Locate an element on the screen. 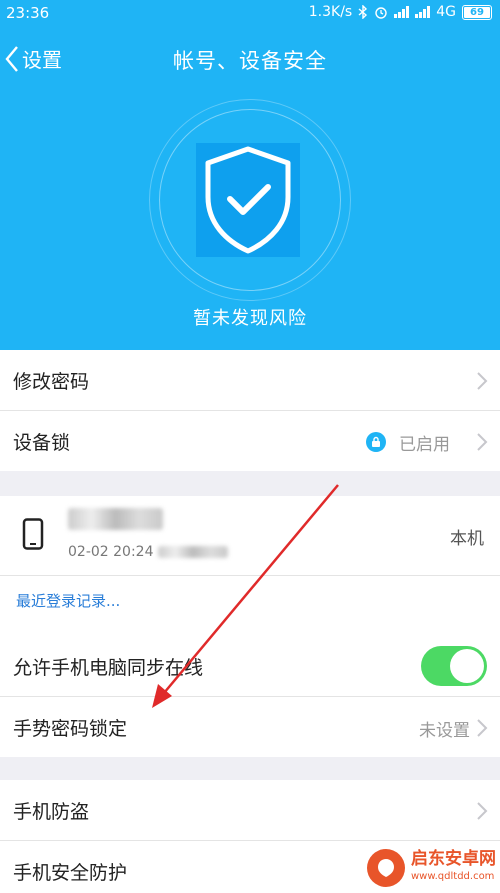 This screenshot has height=893, width=500. watermark: 启东安卓网 www.qdltdd.com is located at coordinates (431, 868).